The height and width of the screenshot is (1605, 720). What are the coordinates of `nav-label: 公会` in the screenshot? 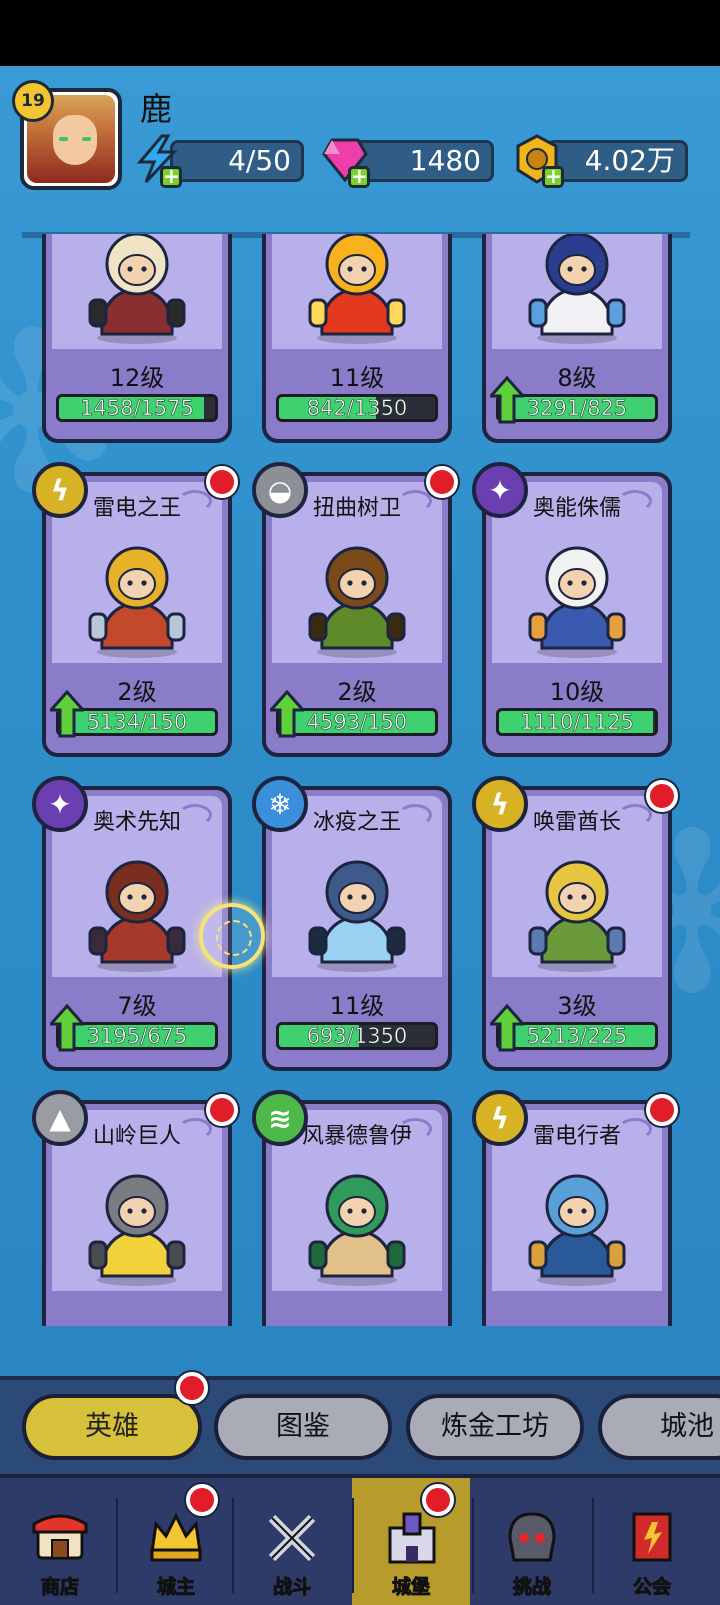 It's located at (651, 1587).